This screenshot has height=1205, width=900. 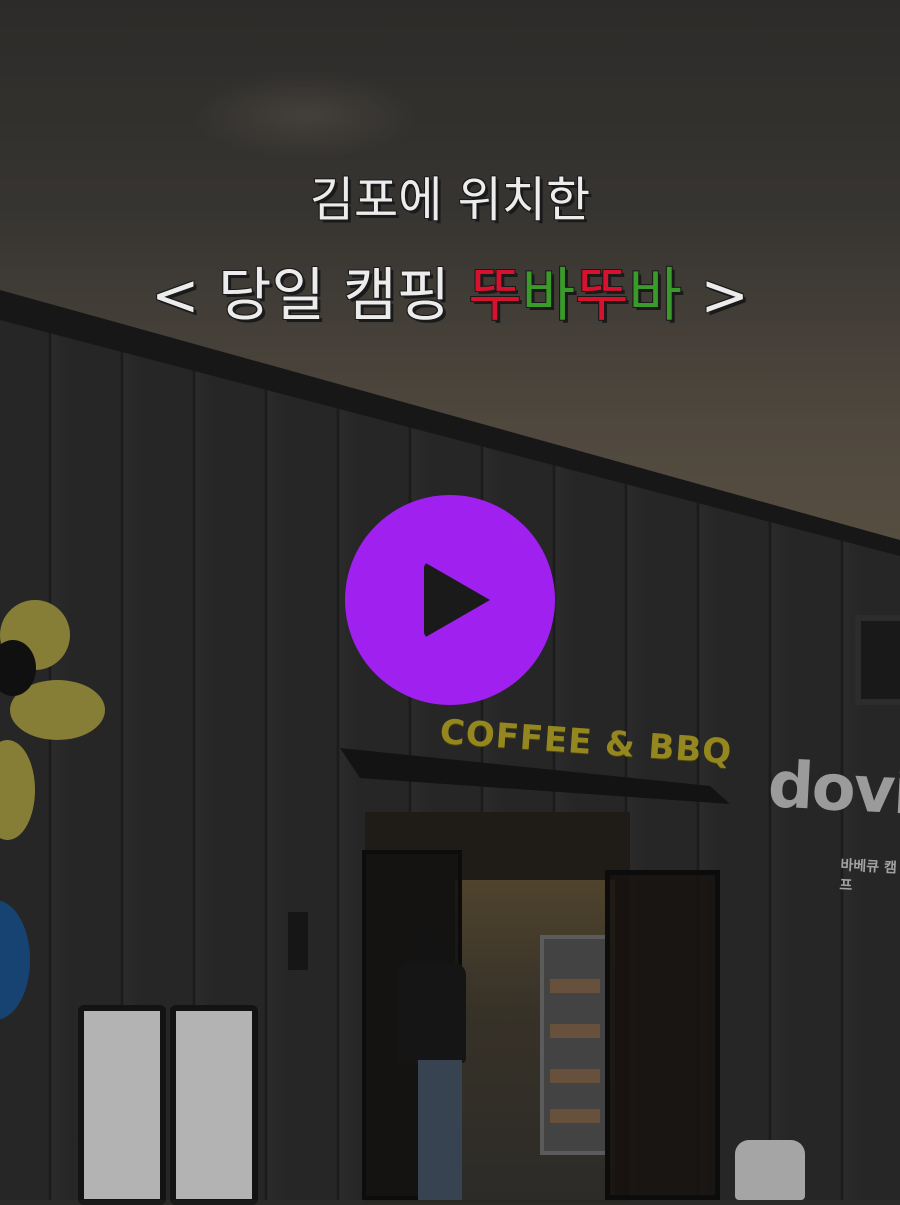 What do you see at coordinates (450, 200) in the screenshot?
I see `video-title-line1: 김포에 위치한` at bounding box center [450, 200].